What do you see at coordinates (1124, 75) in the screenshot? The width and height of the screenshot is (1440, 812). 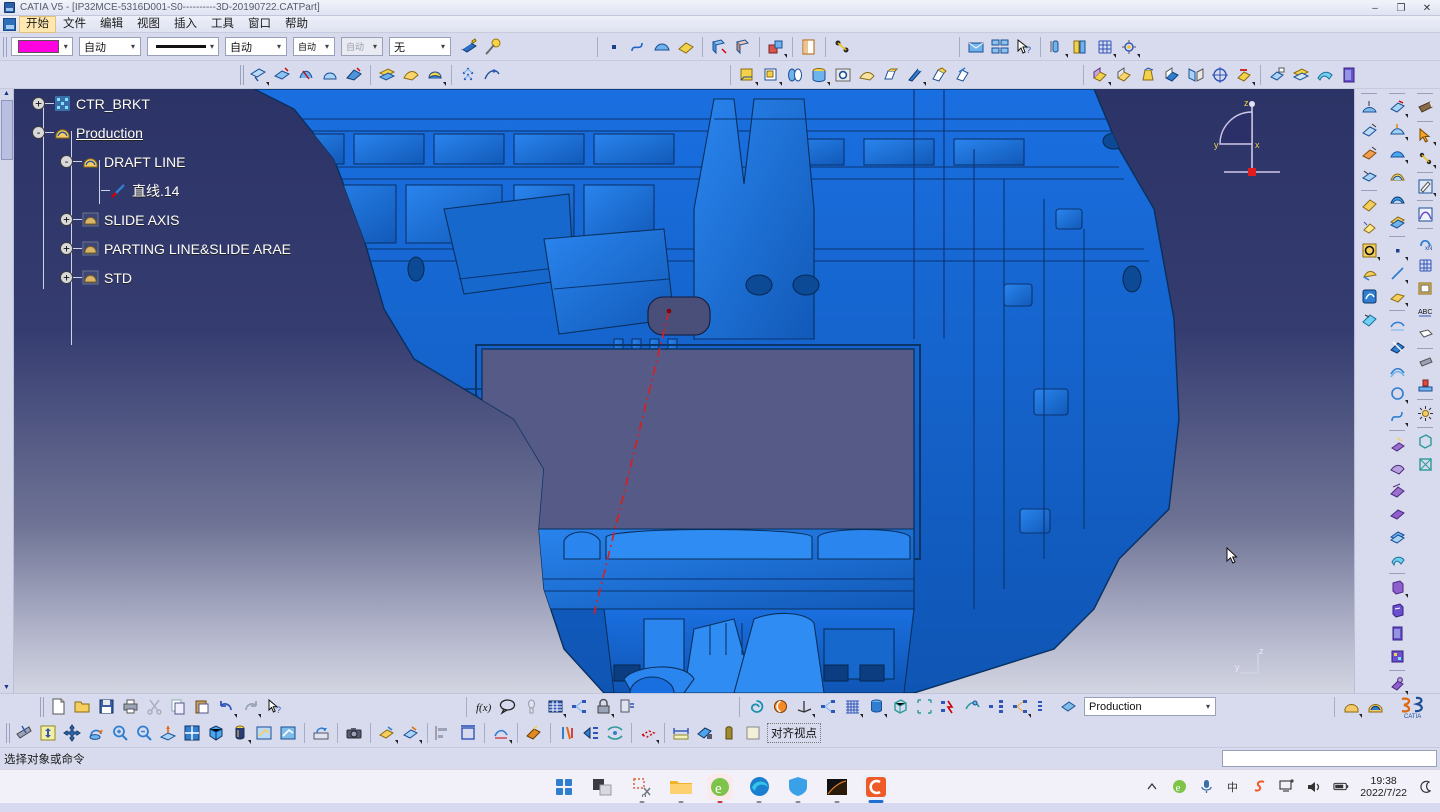 I see `chamfer-icon` at bounding box center [1124, 75].